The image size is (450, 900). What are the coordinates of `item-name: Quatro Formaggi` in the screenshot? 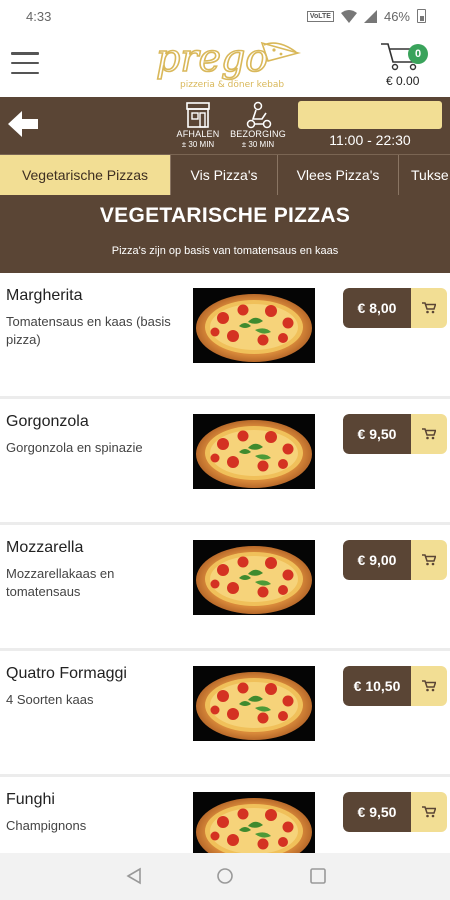 It's located at (66, 673).